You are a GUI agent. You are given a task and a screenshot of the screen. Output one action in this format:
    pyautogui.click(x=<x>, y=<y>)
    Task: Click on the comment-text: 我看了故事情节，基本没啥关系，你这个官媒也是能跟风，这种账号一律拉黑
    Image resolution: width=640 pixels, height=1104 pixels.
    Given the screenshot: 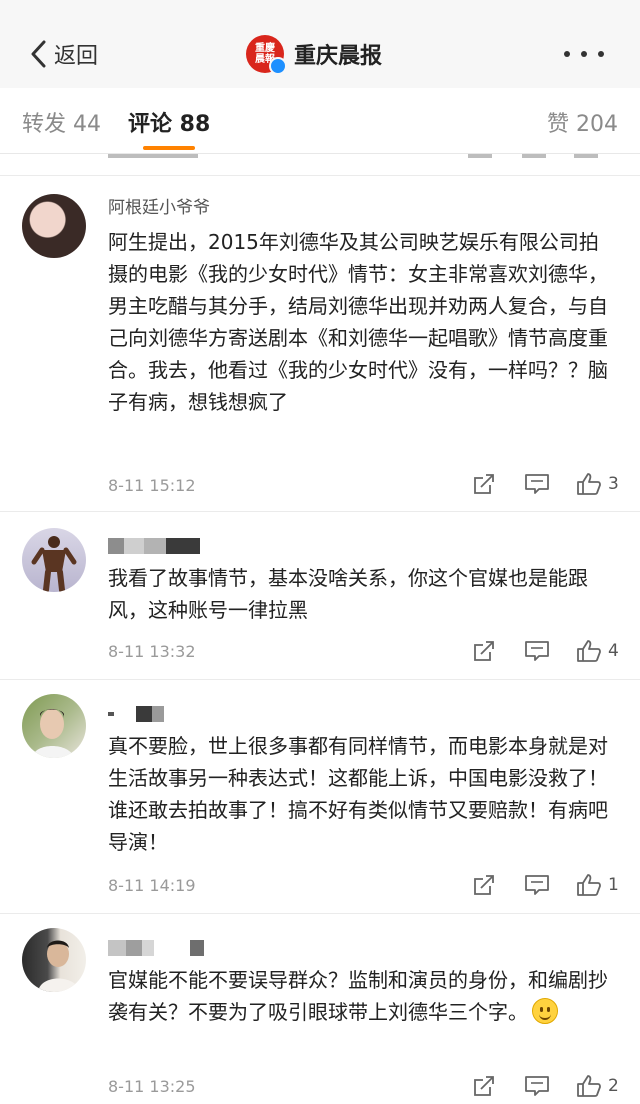 What is the action you would take?
    pyautogui.click(x=348, y=594)
    